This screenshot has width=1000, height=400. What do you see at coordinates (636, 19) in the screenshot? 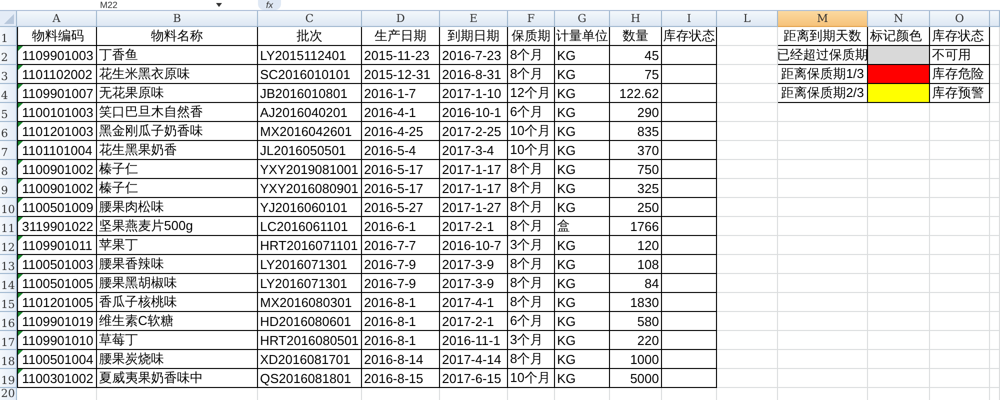
I see `column-header: H` at bounding box center [636, 19].